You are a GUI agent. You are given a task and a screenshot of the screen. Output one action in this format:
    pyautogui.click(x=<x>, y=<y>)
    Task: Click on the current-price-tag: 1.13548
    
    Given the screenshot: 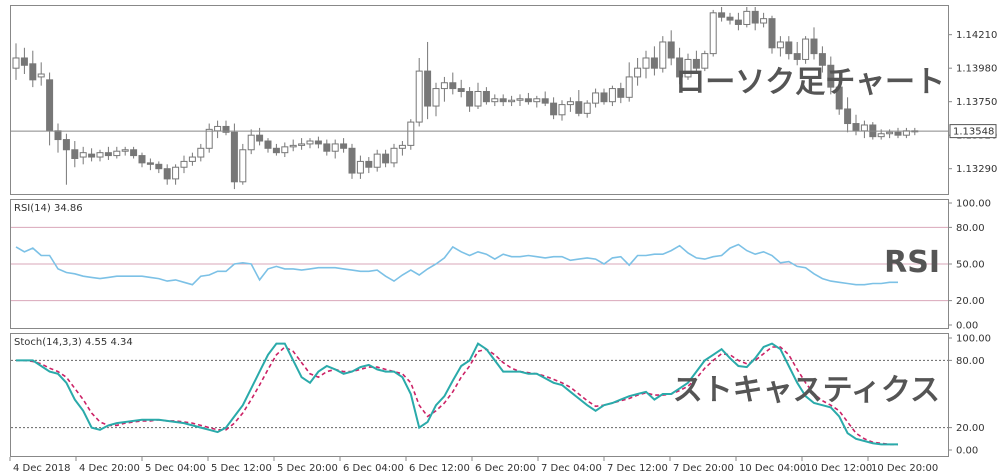 What is the action you would take?
    pyautogui.click(x=973, y=131)
    